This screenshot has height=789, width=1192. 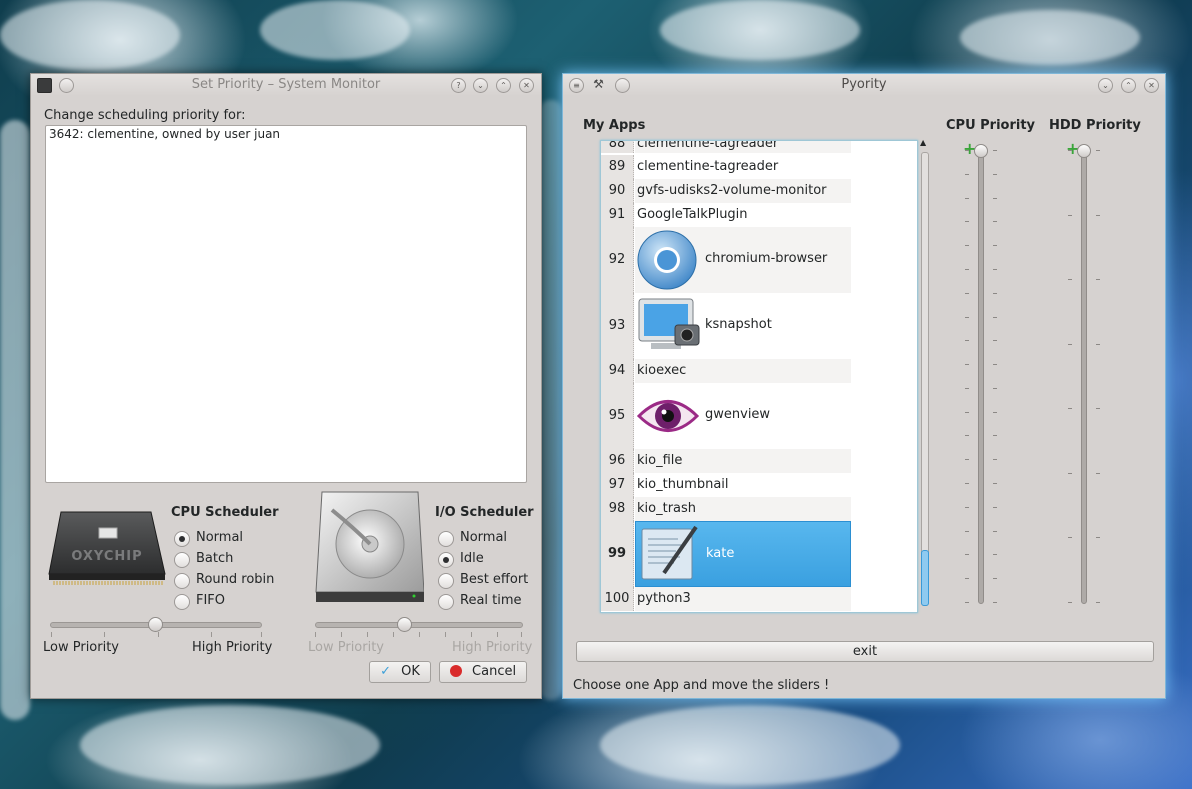 I want to click on row-name: python3, so click(x=743, y=599).